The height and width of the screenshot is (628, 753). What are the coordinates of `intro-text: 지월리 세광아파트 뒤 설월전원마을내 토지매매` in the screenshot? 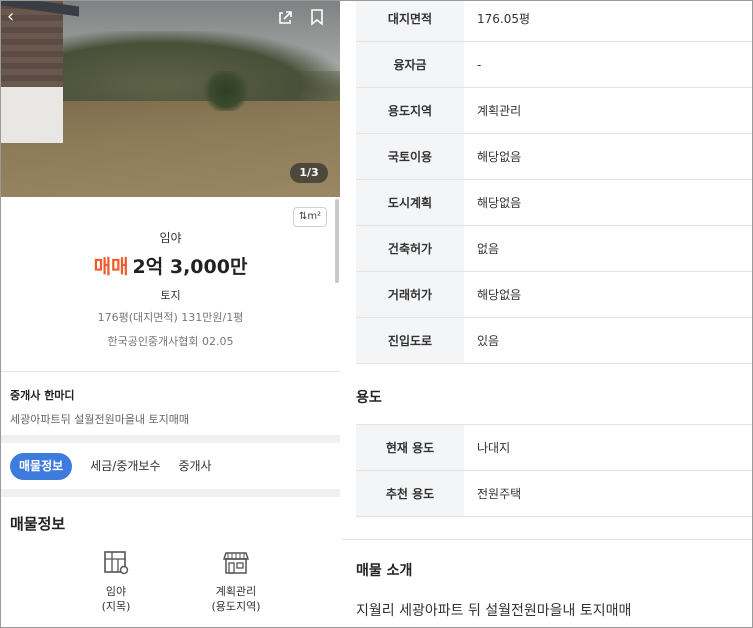 It's located at (494, 611).